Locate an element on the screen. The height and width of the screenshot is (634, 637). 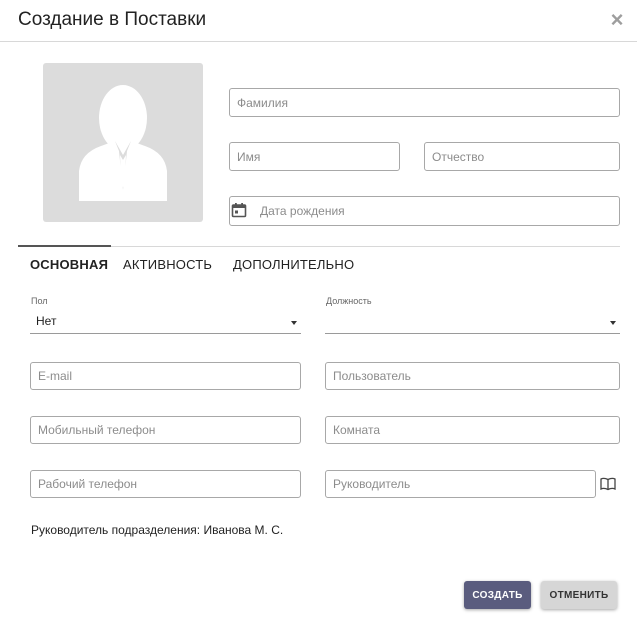
middlename-input is located at coordinates (522, 156).